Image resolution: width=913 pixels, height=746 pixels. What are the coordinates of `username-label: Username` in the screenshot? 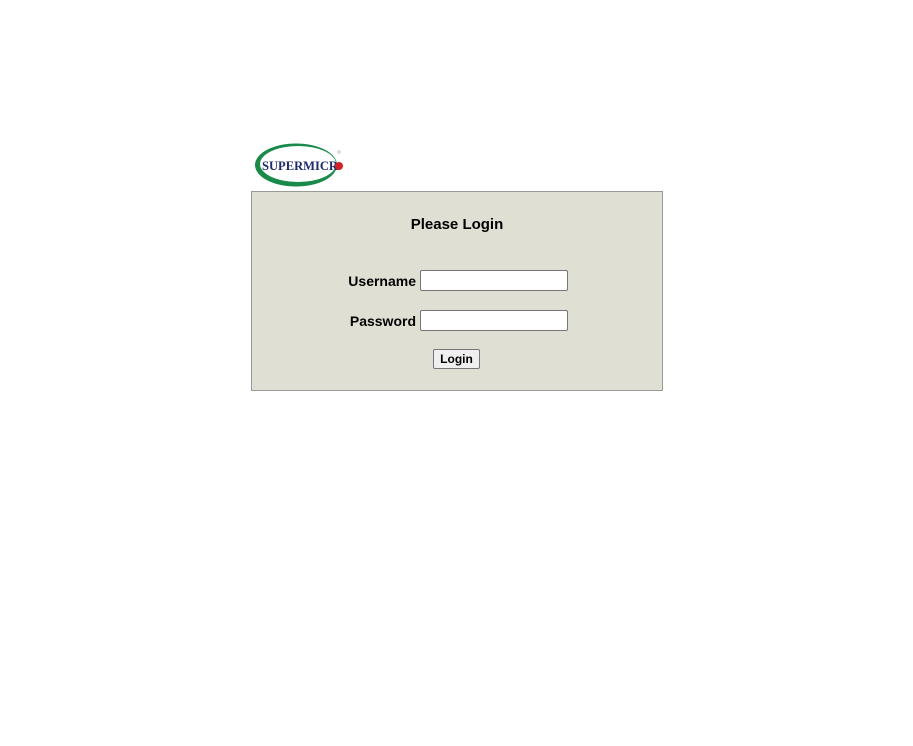 It's located at (382, 281).